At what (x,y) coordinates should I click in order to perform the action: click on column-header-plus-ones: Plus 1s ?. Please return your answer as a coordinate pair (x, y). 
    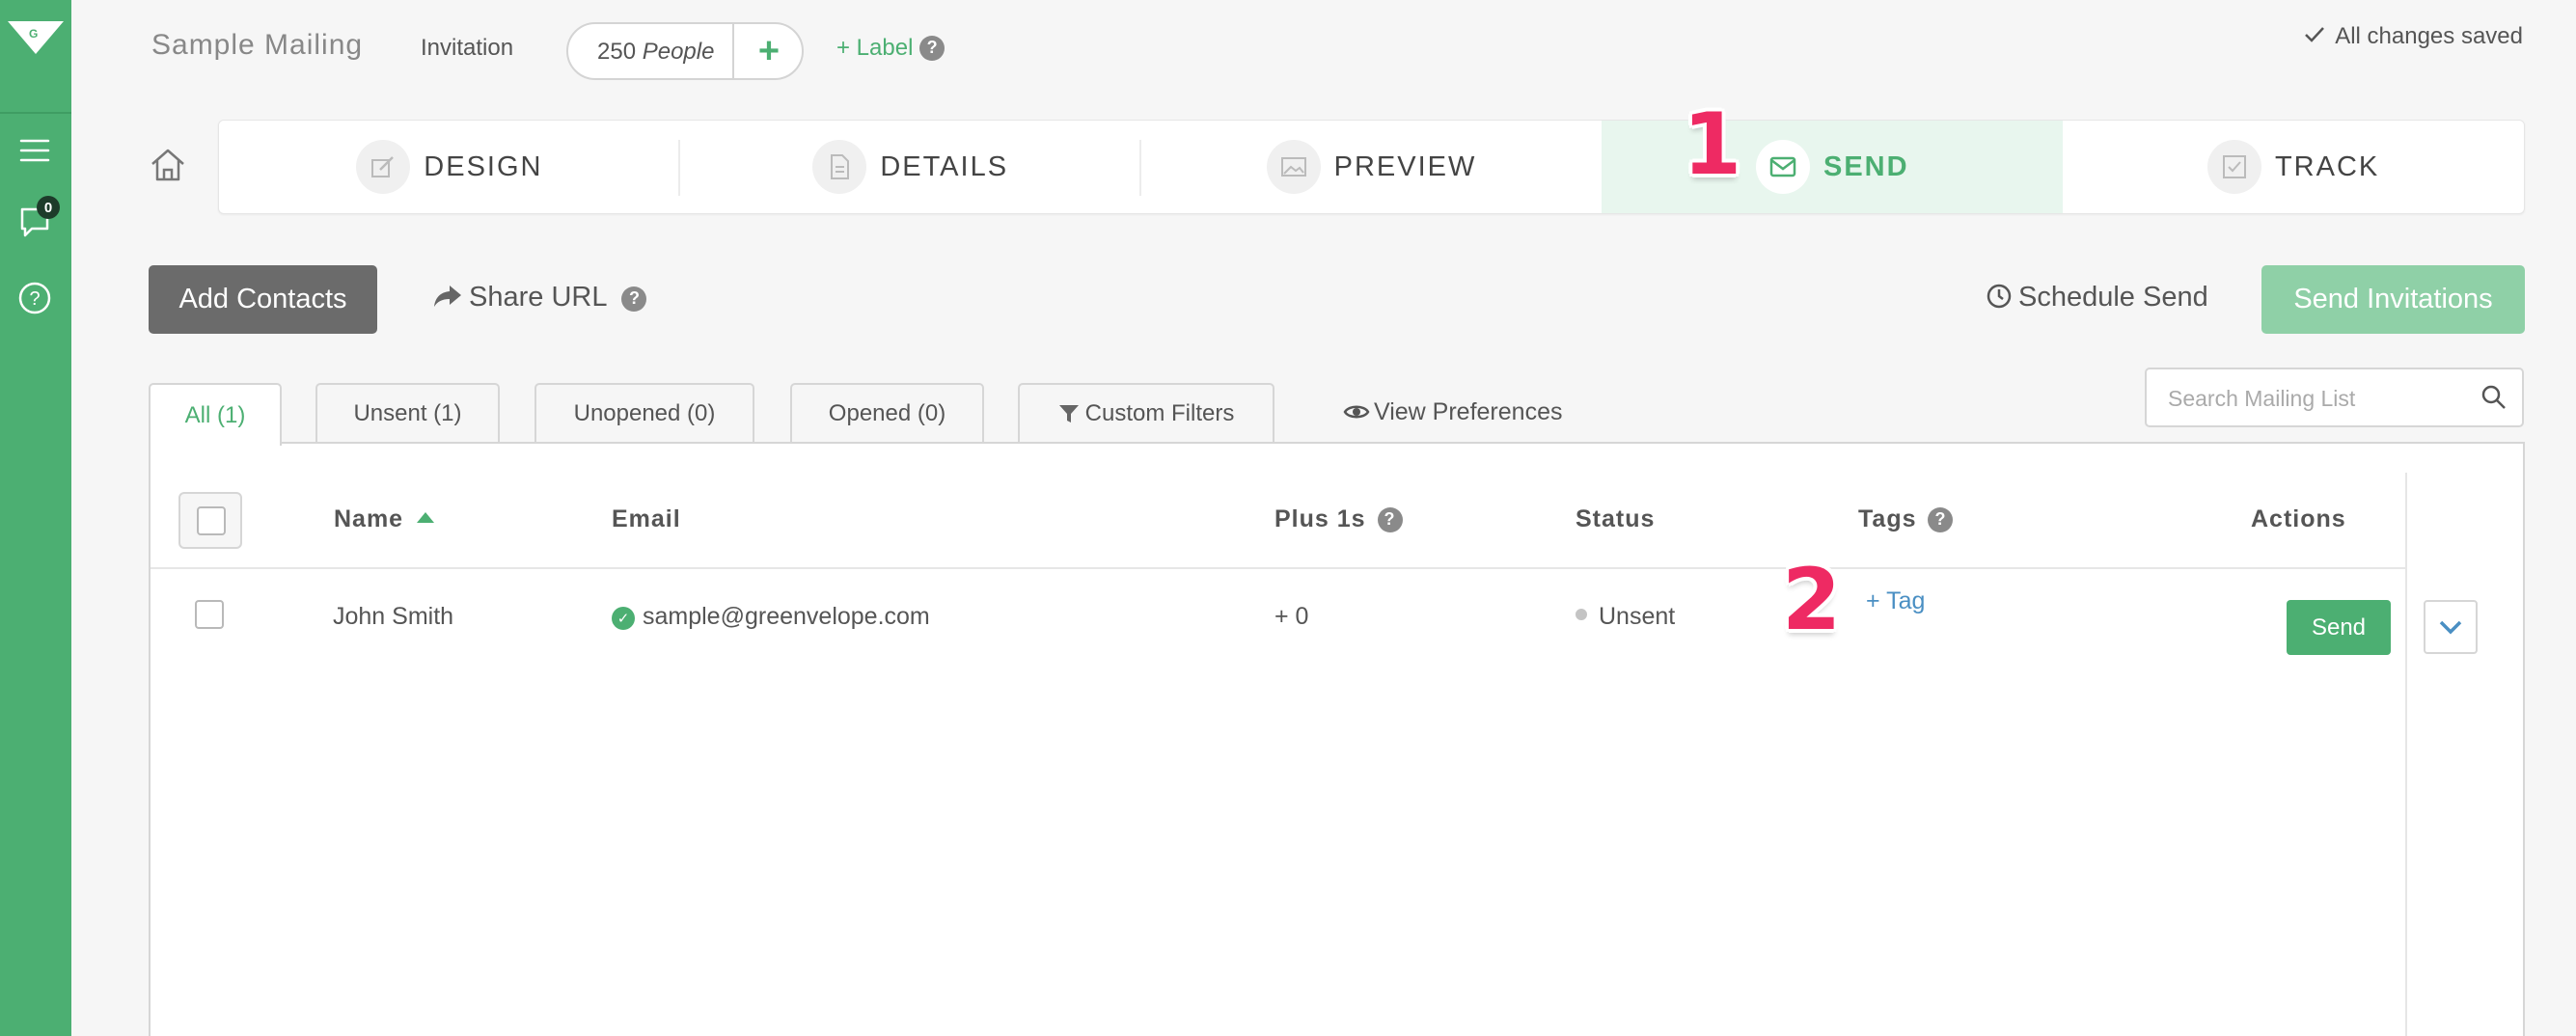
    Looking at the image, I should click on (1338, 519).